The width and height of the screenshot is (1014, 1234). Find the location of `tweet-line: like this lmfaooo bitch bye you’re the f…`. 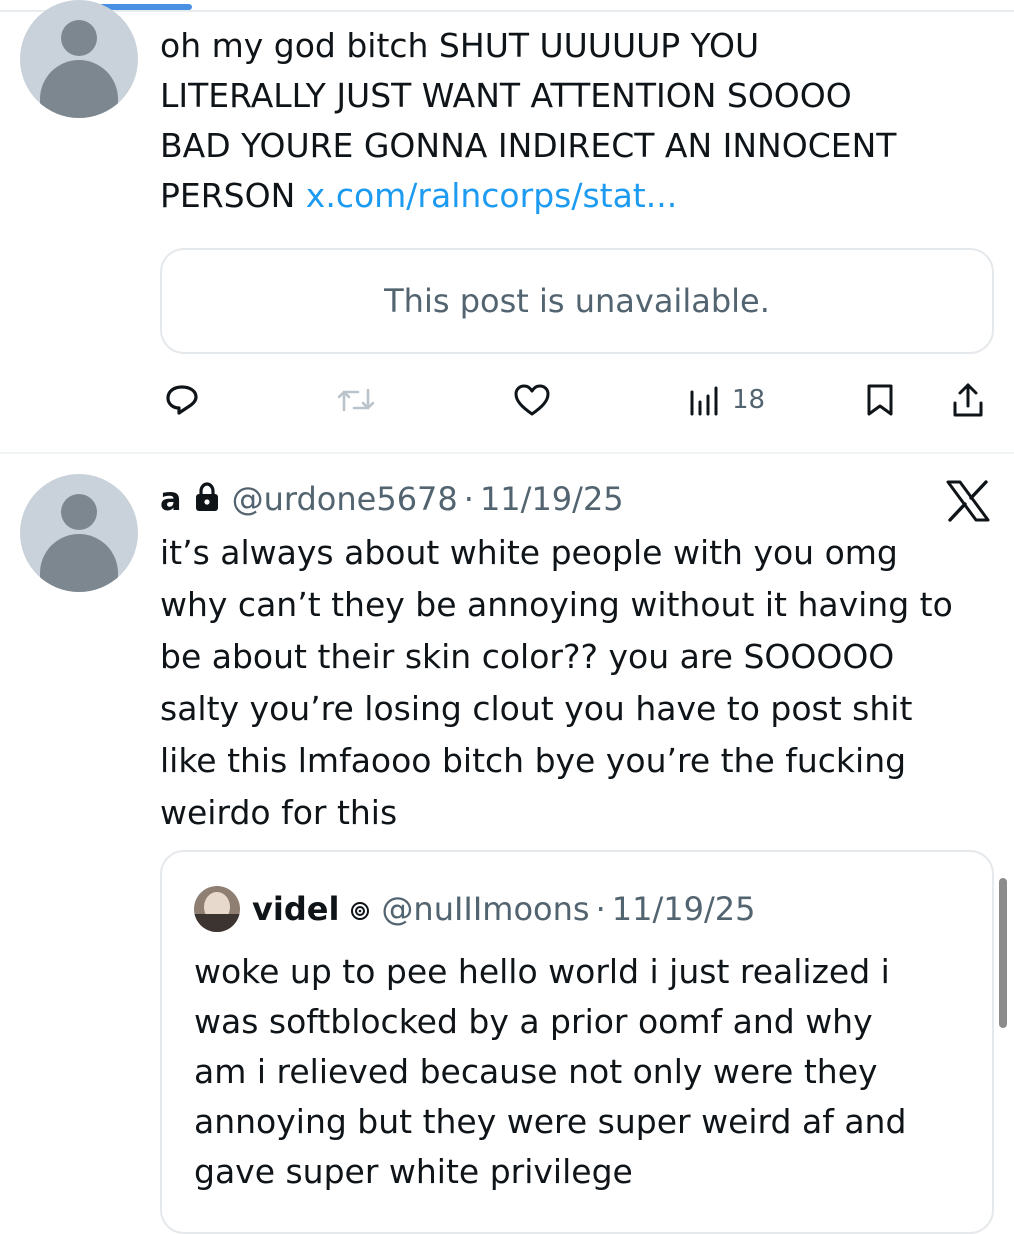

tweet-line: like this lmfaooo bitch bye you’re the f… is located at coordinates (533, 760).